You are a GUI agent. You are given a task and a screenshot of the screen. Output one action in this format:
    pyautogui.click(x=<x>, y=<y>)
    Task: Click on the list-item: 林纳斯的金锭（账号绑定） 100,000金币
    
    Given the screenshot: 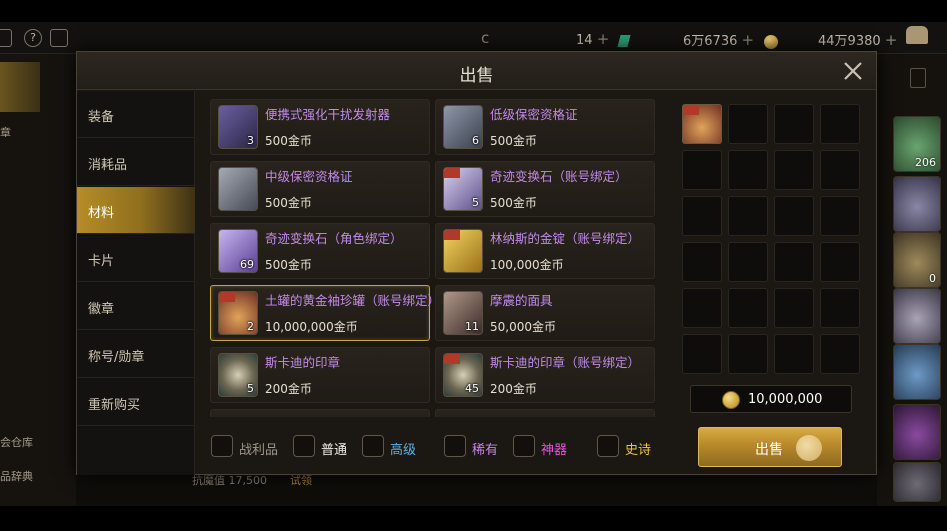 What is the action you would take?
    pyautogui.click(x=545, y=251)
    